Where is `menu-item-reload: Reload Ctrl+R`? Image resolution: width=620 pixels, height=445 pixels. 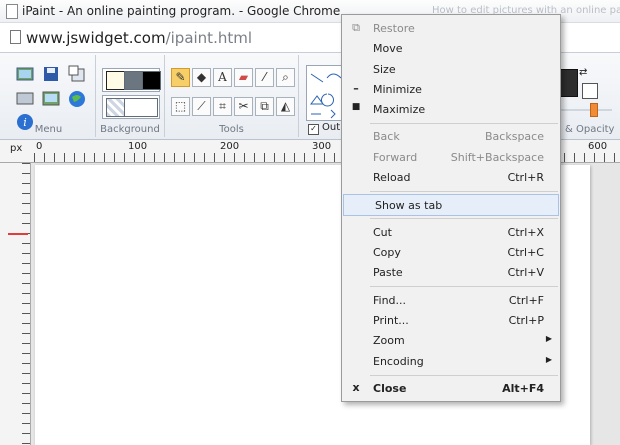 menu-item-reload: Reload Ctrl+R is located at coordinates (451, 177).